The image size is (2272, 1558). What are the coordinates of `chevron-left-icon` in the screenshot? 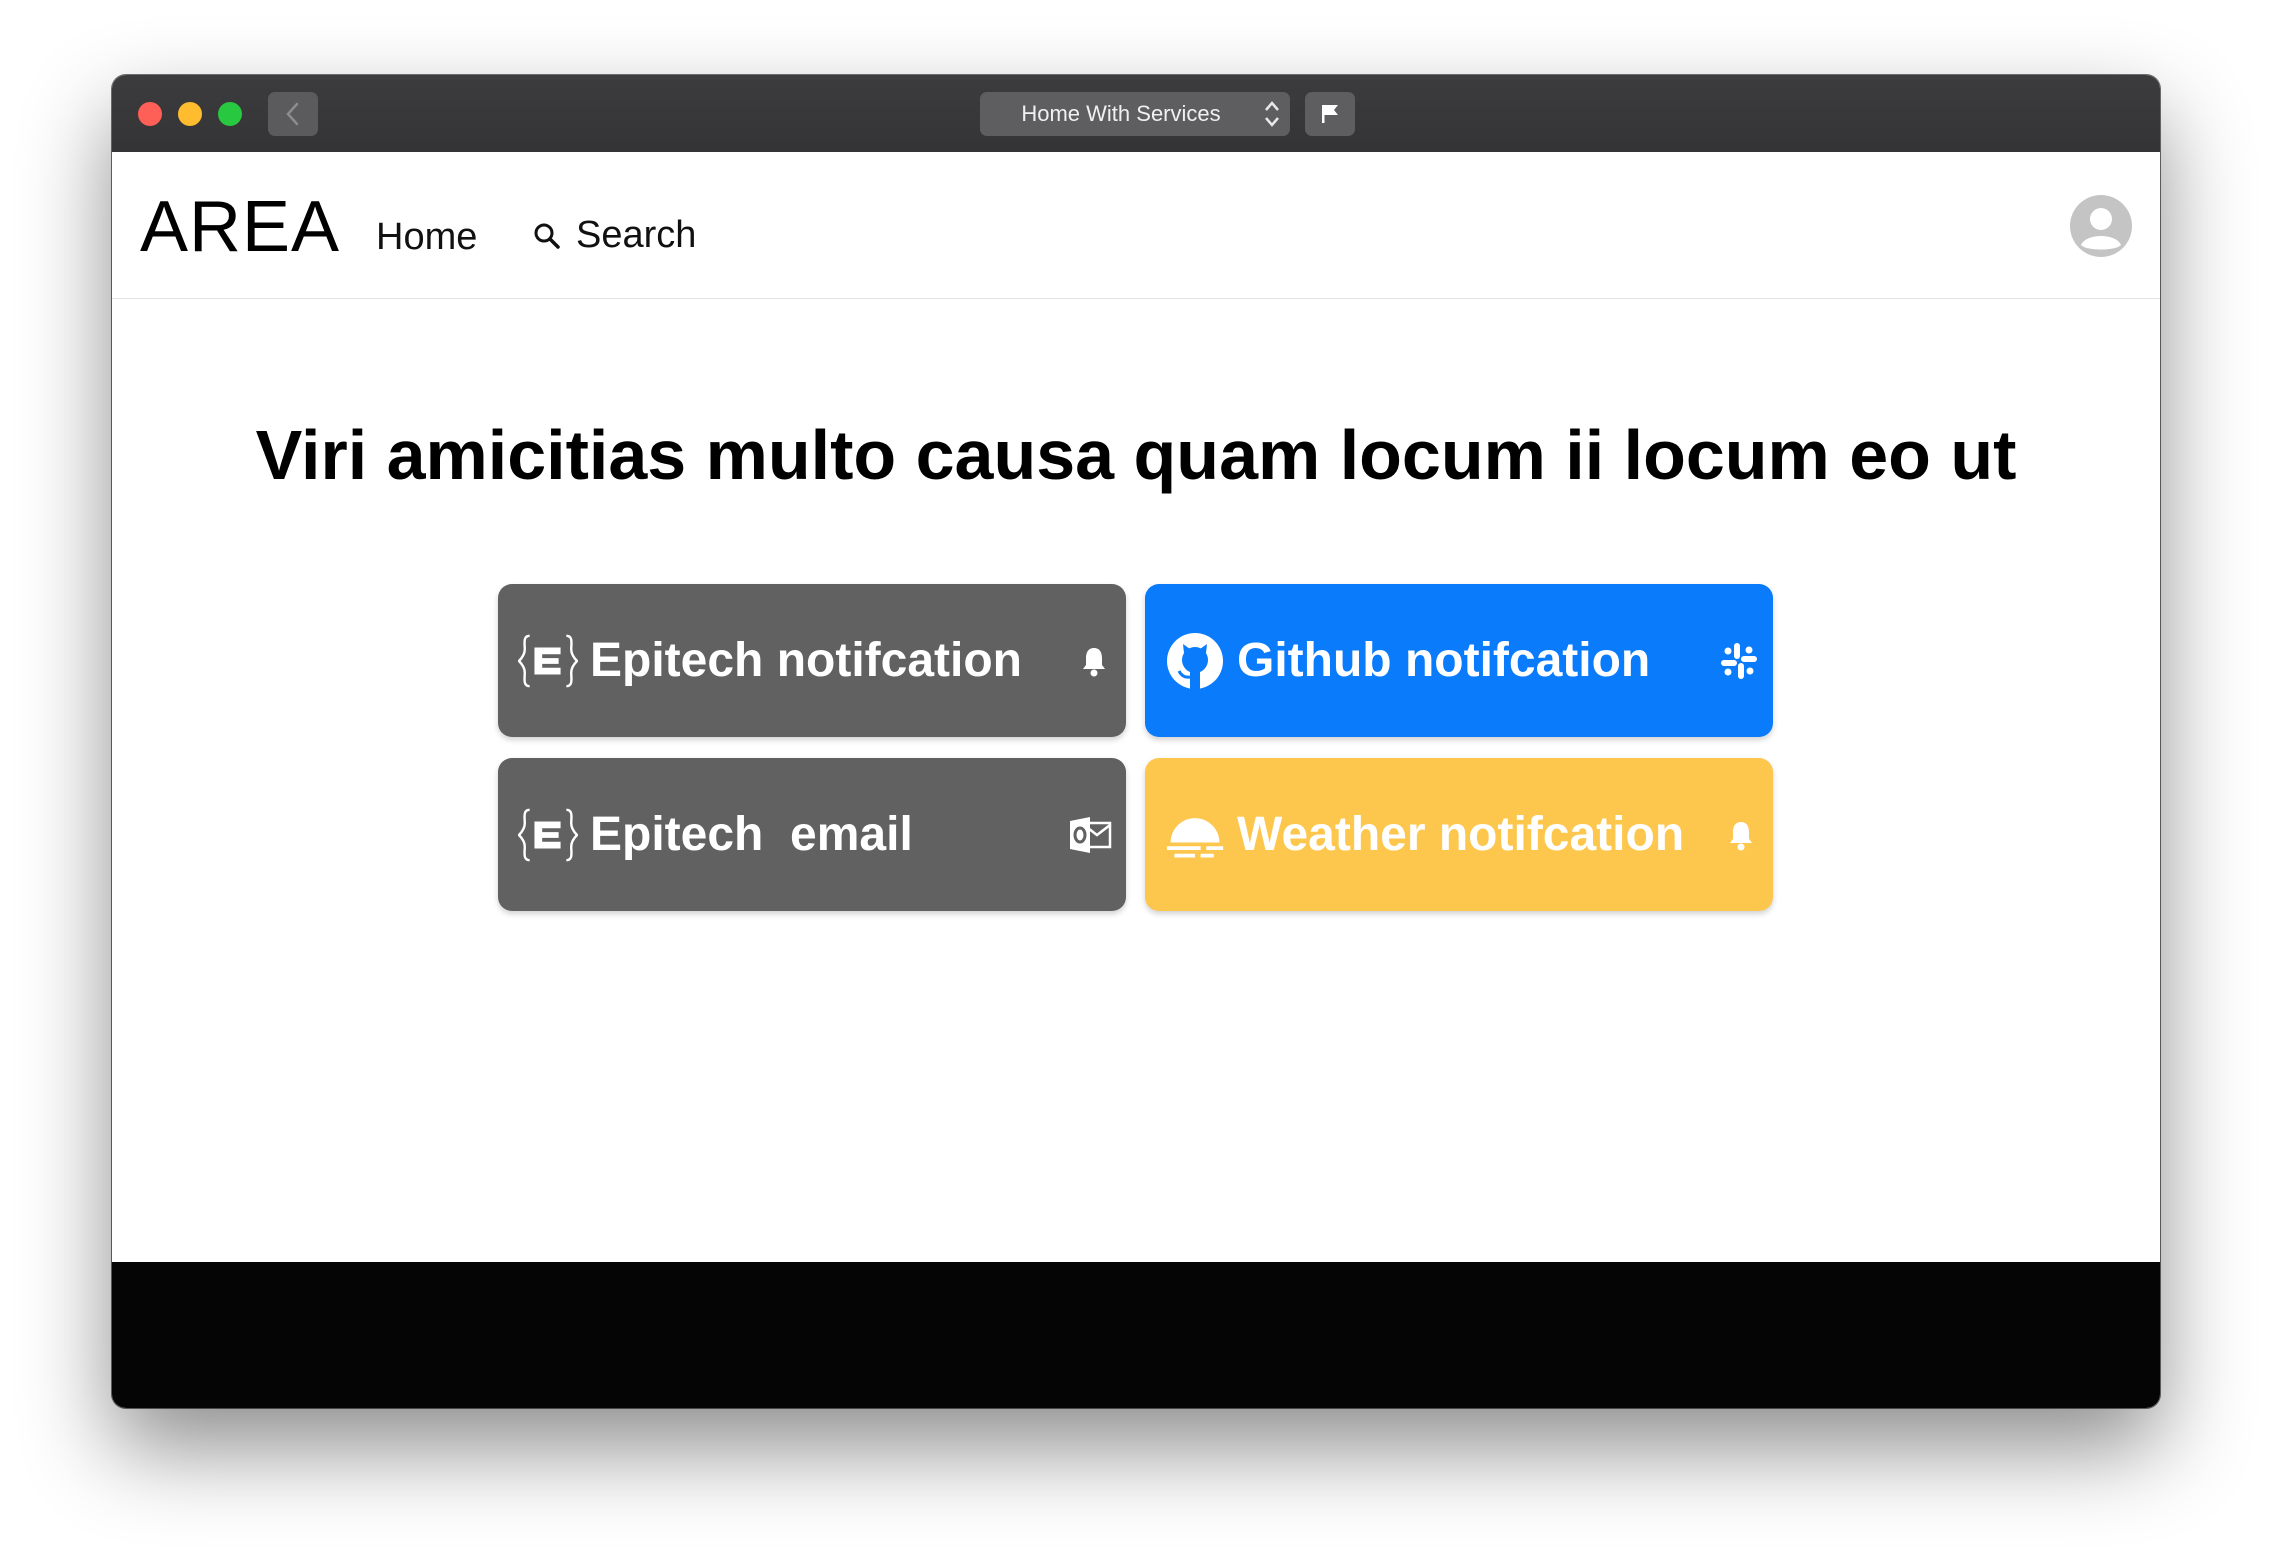 It's located at (292, 114).